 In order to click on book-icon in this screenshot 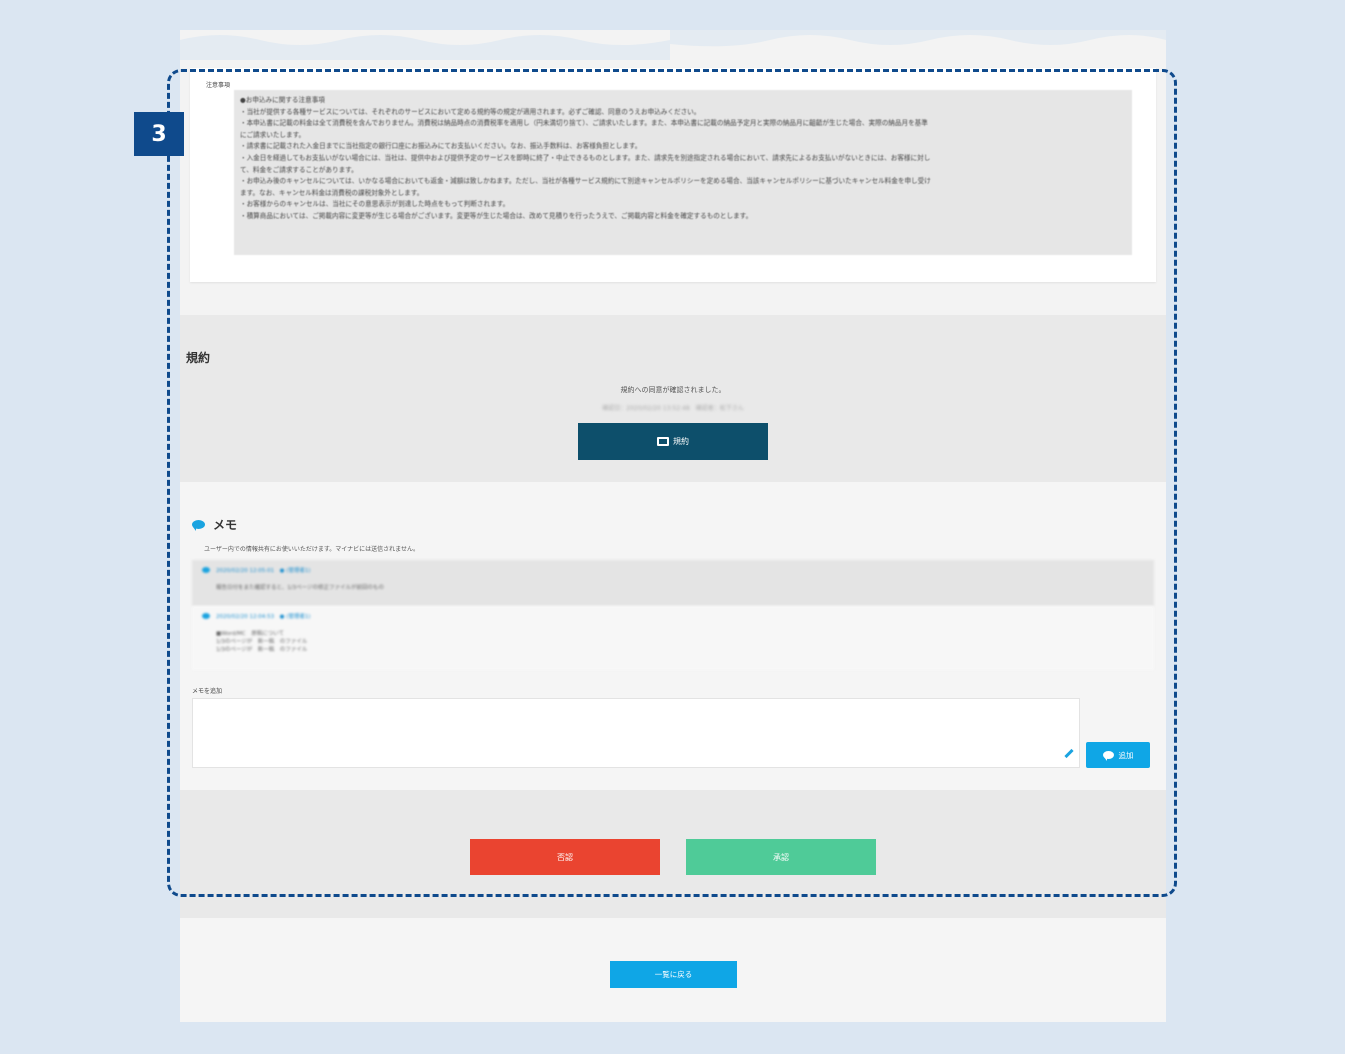, I will do `click(663, 441)`.